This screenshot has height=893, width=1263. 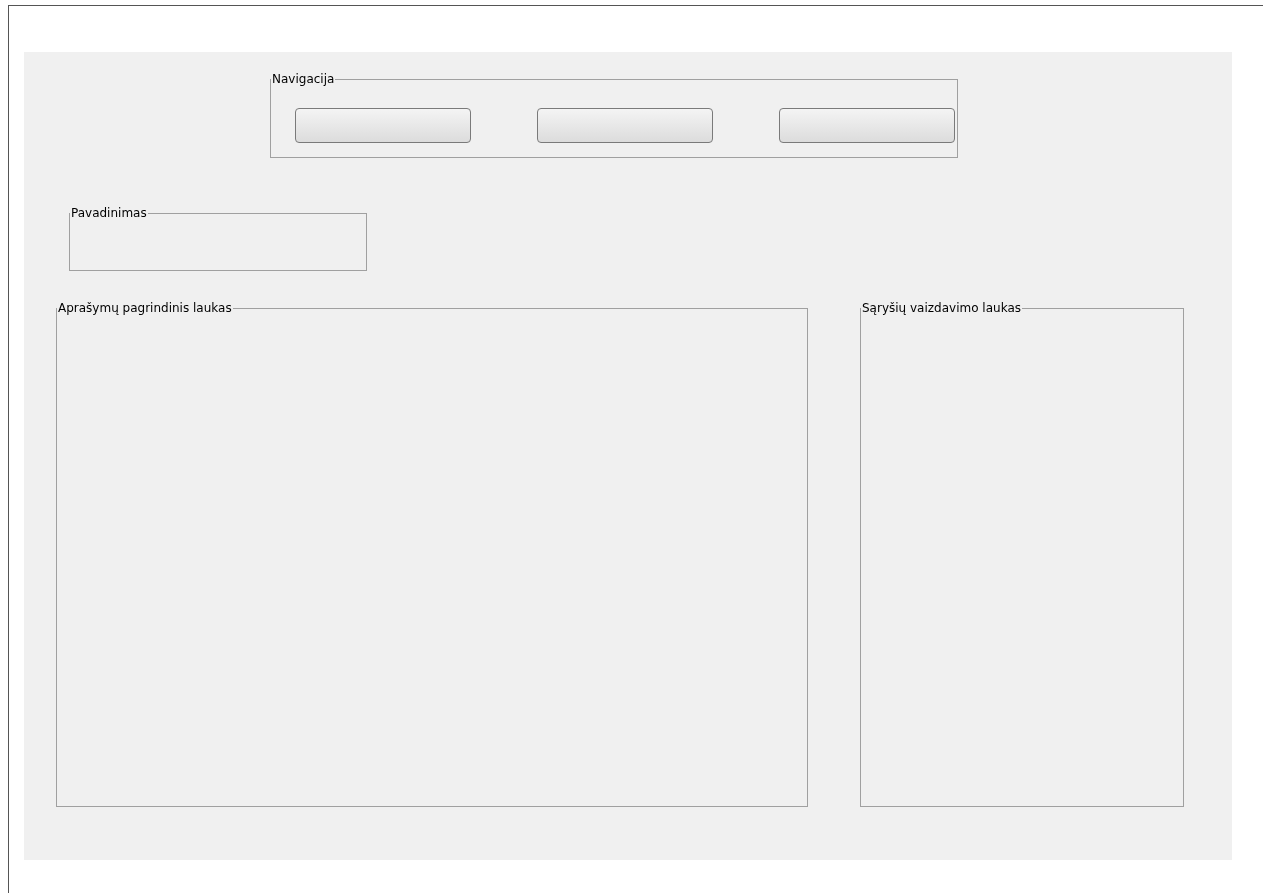 I want to click on group-title: Pavadinimas, so click(x=109, y=213).